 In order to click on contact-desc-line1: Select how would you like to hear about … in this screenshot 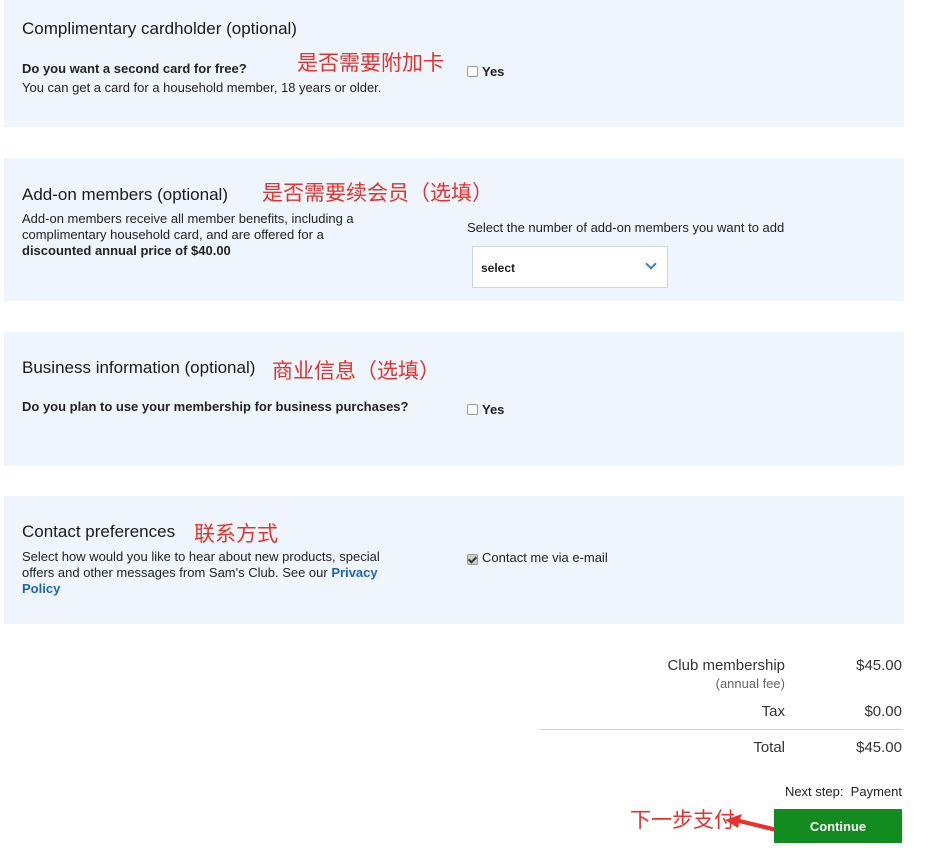, I will do `click(201, 556)`.